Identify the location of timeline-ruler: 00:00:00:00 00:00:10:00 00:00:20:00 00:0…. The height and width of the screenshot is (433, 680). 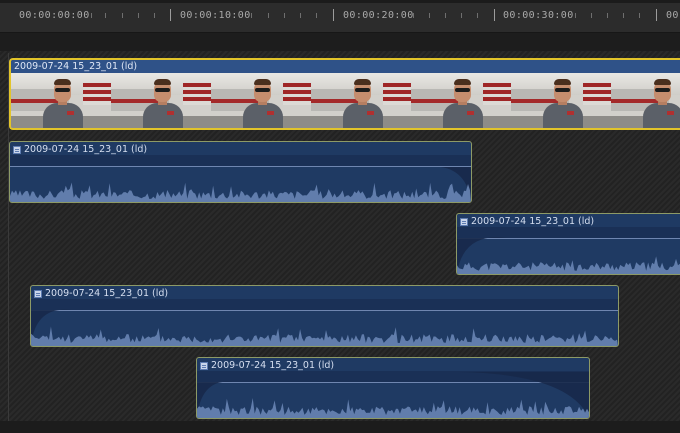
(340, 16).